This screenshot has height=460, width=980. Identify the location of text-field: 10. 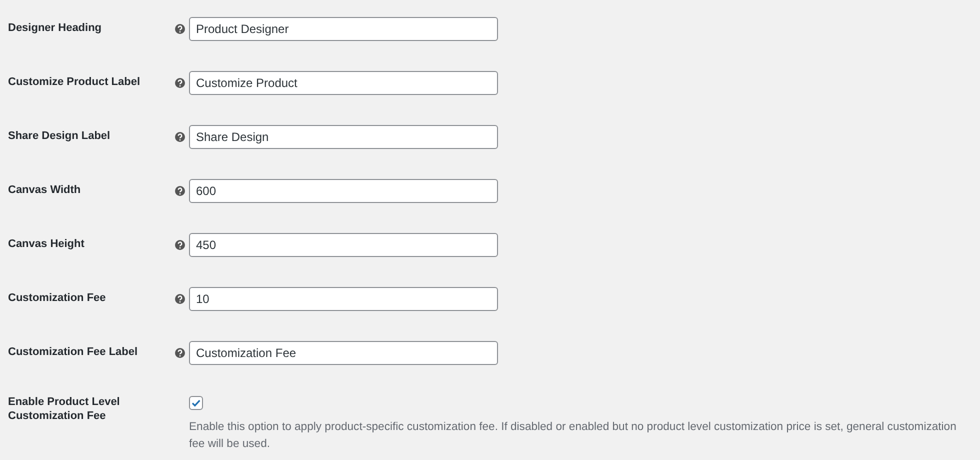
(343, 299).